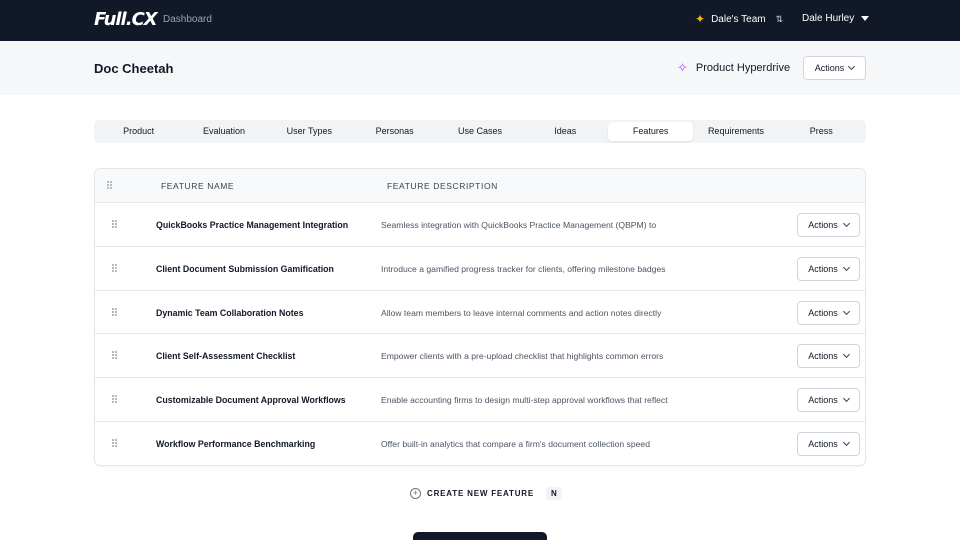 Image resolution: width=960 pixels, height=540 pixels. Describe the element at coordinates (650, 131) in the screenshot. I see `tab-features: Features` at that location.